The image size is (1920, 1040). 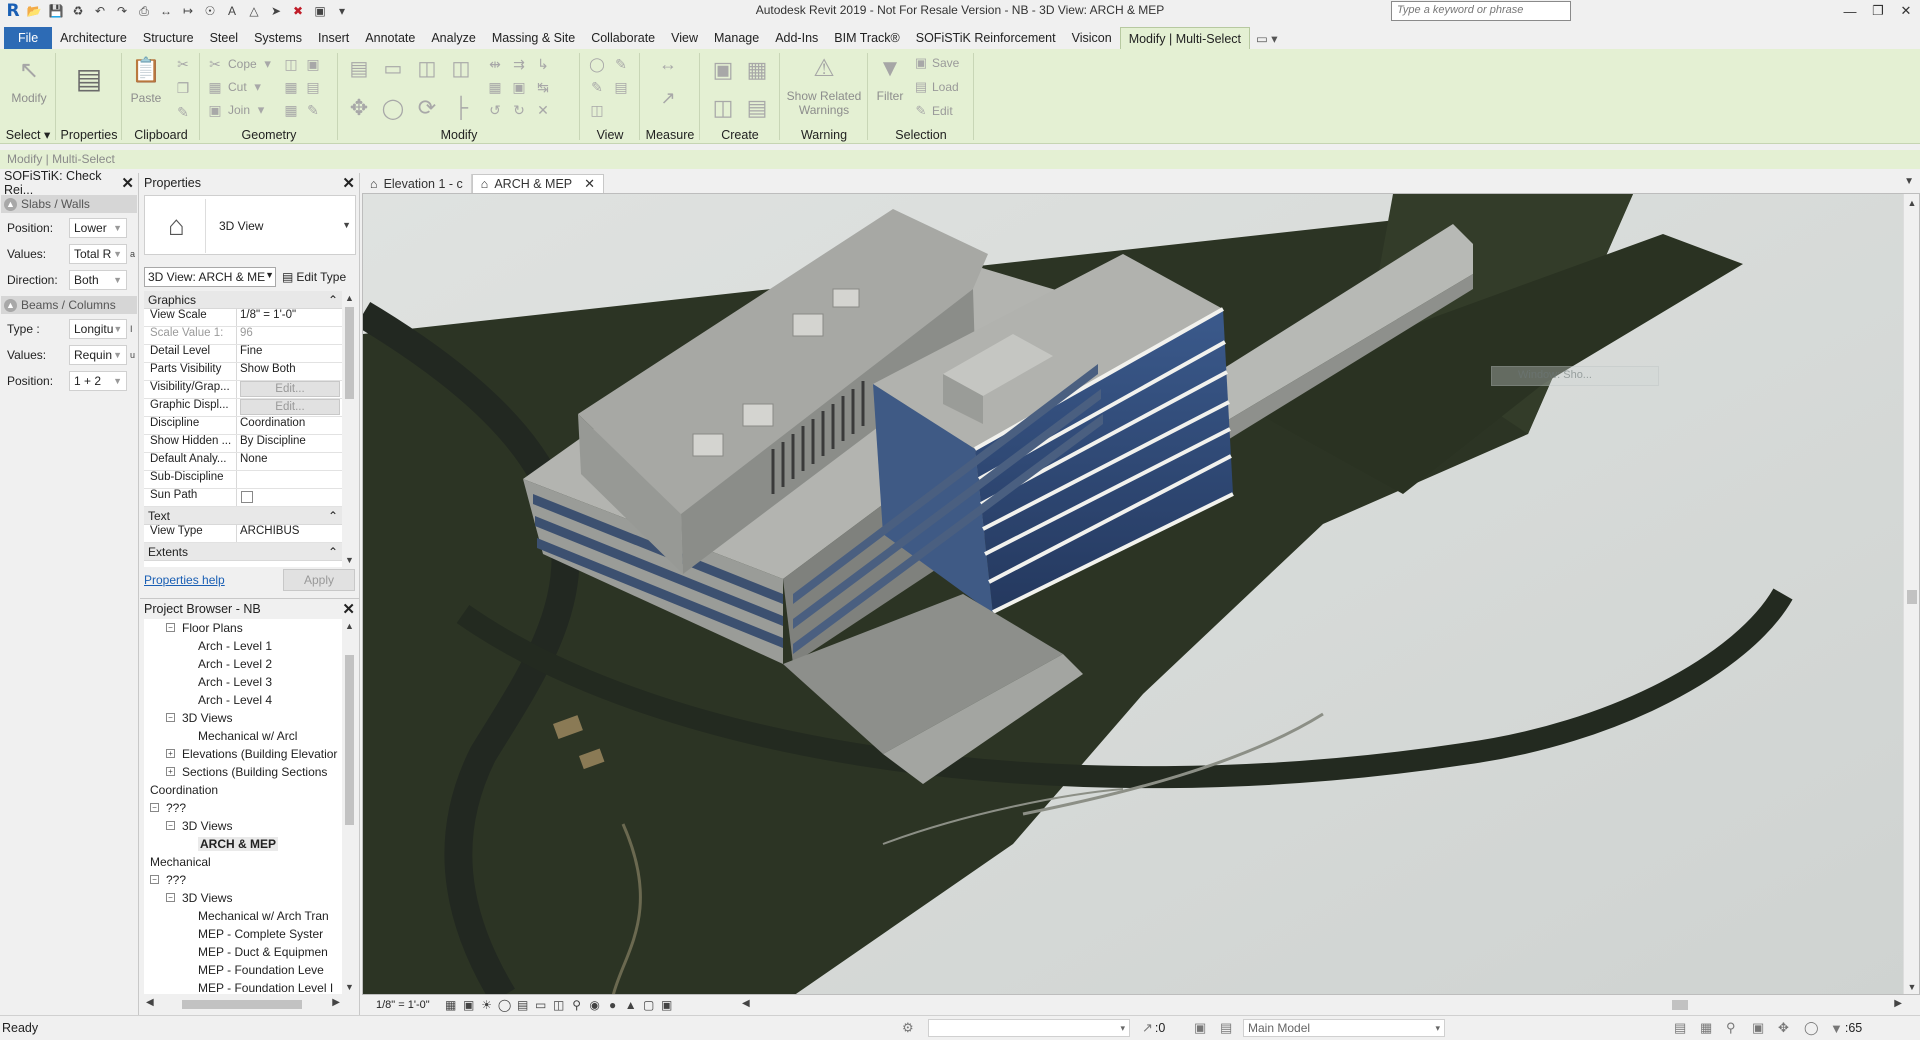 What do you see at coordinates (631, 1005) in the screenshot?
I see `analytical-model-icon: ▲` at bounding box center [631, 1005].